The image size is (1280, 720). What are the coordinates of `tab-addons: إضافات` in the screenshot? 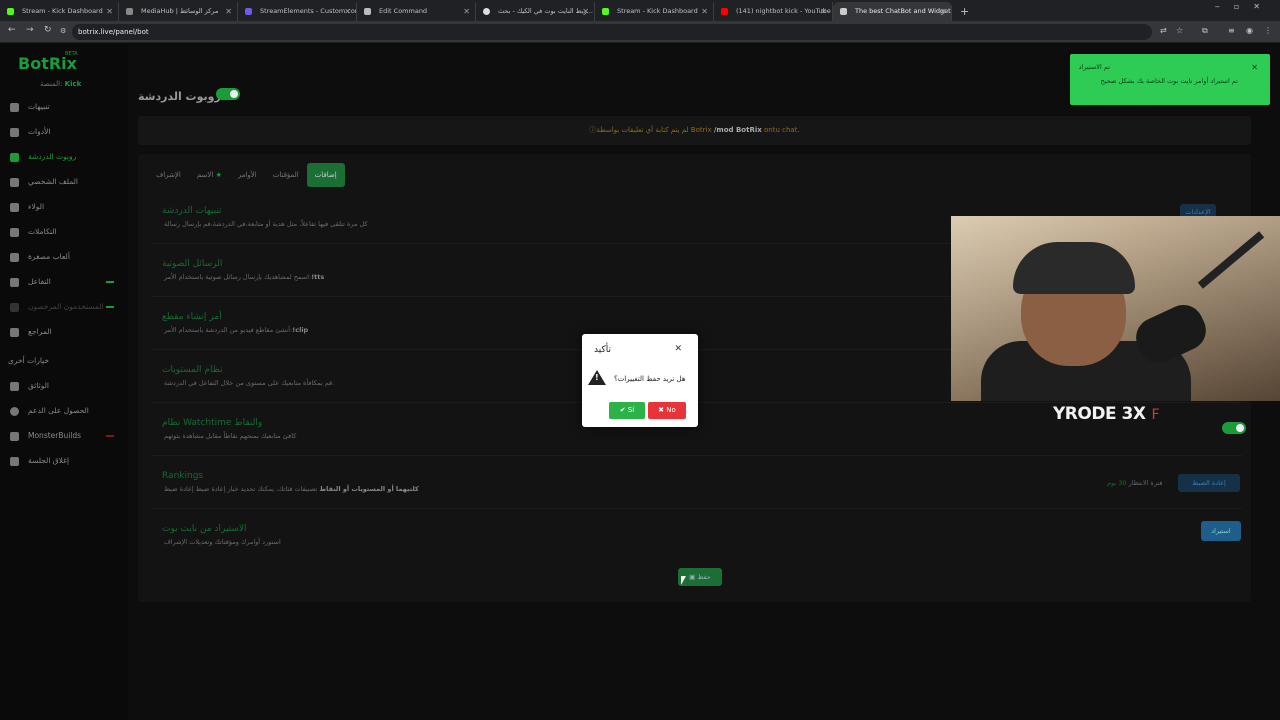 It's located at (325, 175).